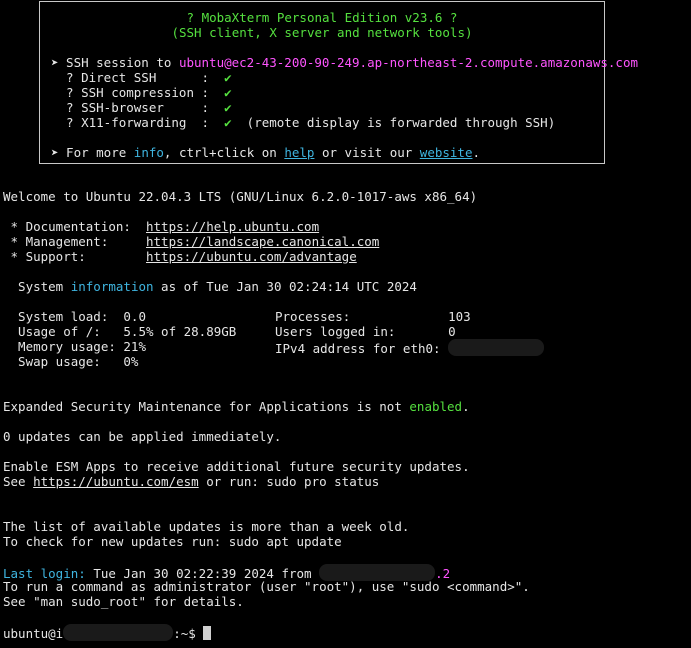 This screenshot has width=691, height=648. I want to click on esm-url: https://ubuntu.com/esm, so click(116, 481).